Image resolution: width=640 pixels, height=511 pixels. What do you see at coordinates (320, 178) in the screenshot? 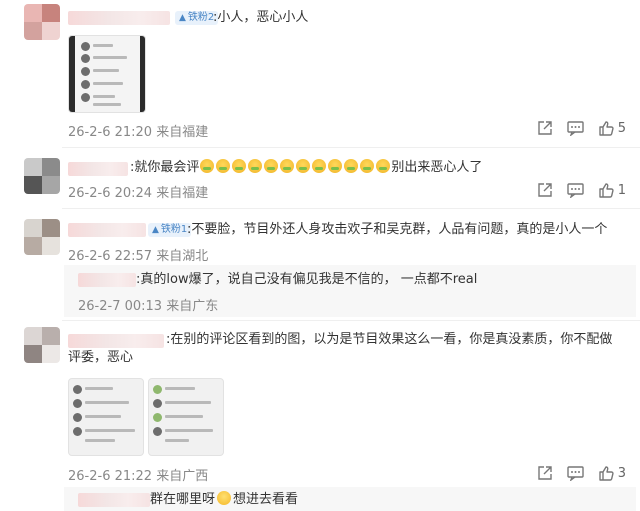
I see `comment-2: :就你最会评 别出来恶心人了 26-2-6 20:24 来自福建 1` at bounding box center [320, 178].